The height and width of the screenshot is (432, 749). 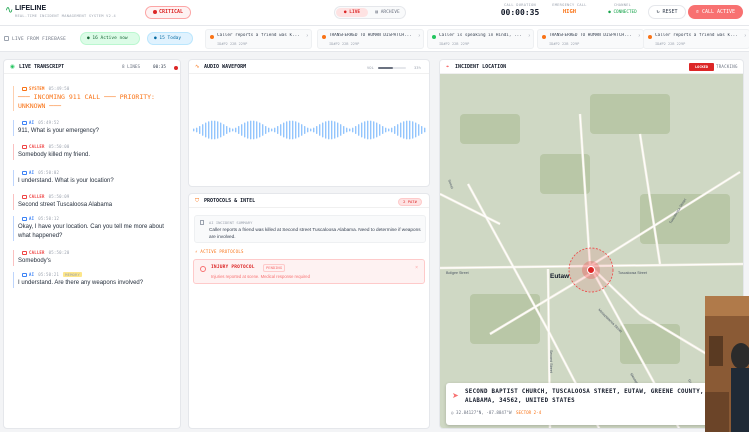 What do you see at coordinates (529, 412) in the screenshot?
I see `sector: SECTOR 2-4` at bounding box center [529, 412].